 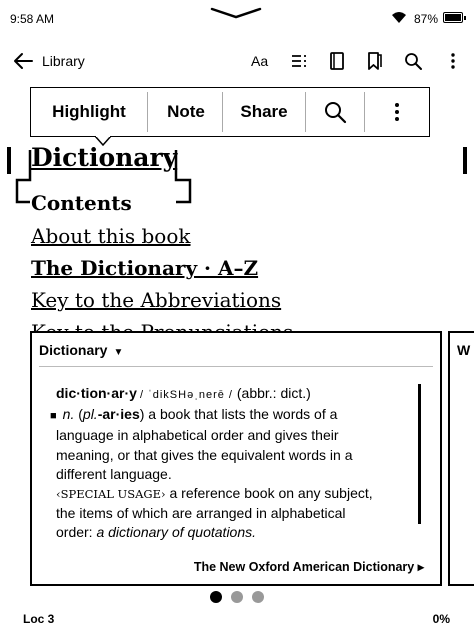 I want to click on toc-link: About this book, so click(x=111, y=236).